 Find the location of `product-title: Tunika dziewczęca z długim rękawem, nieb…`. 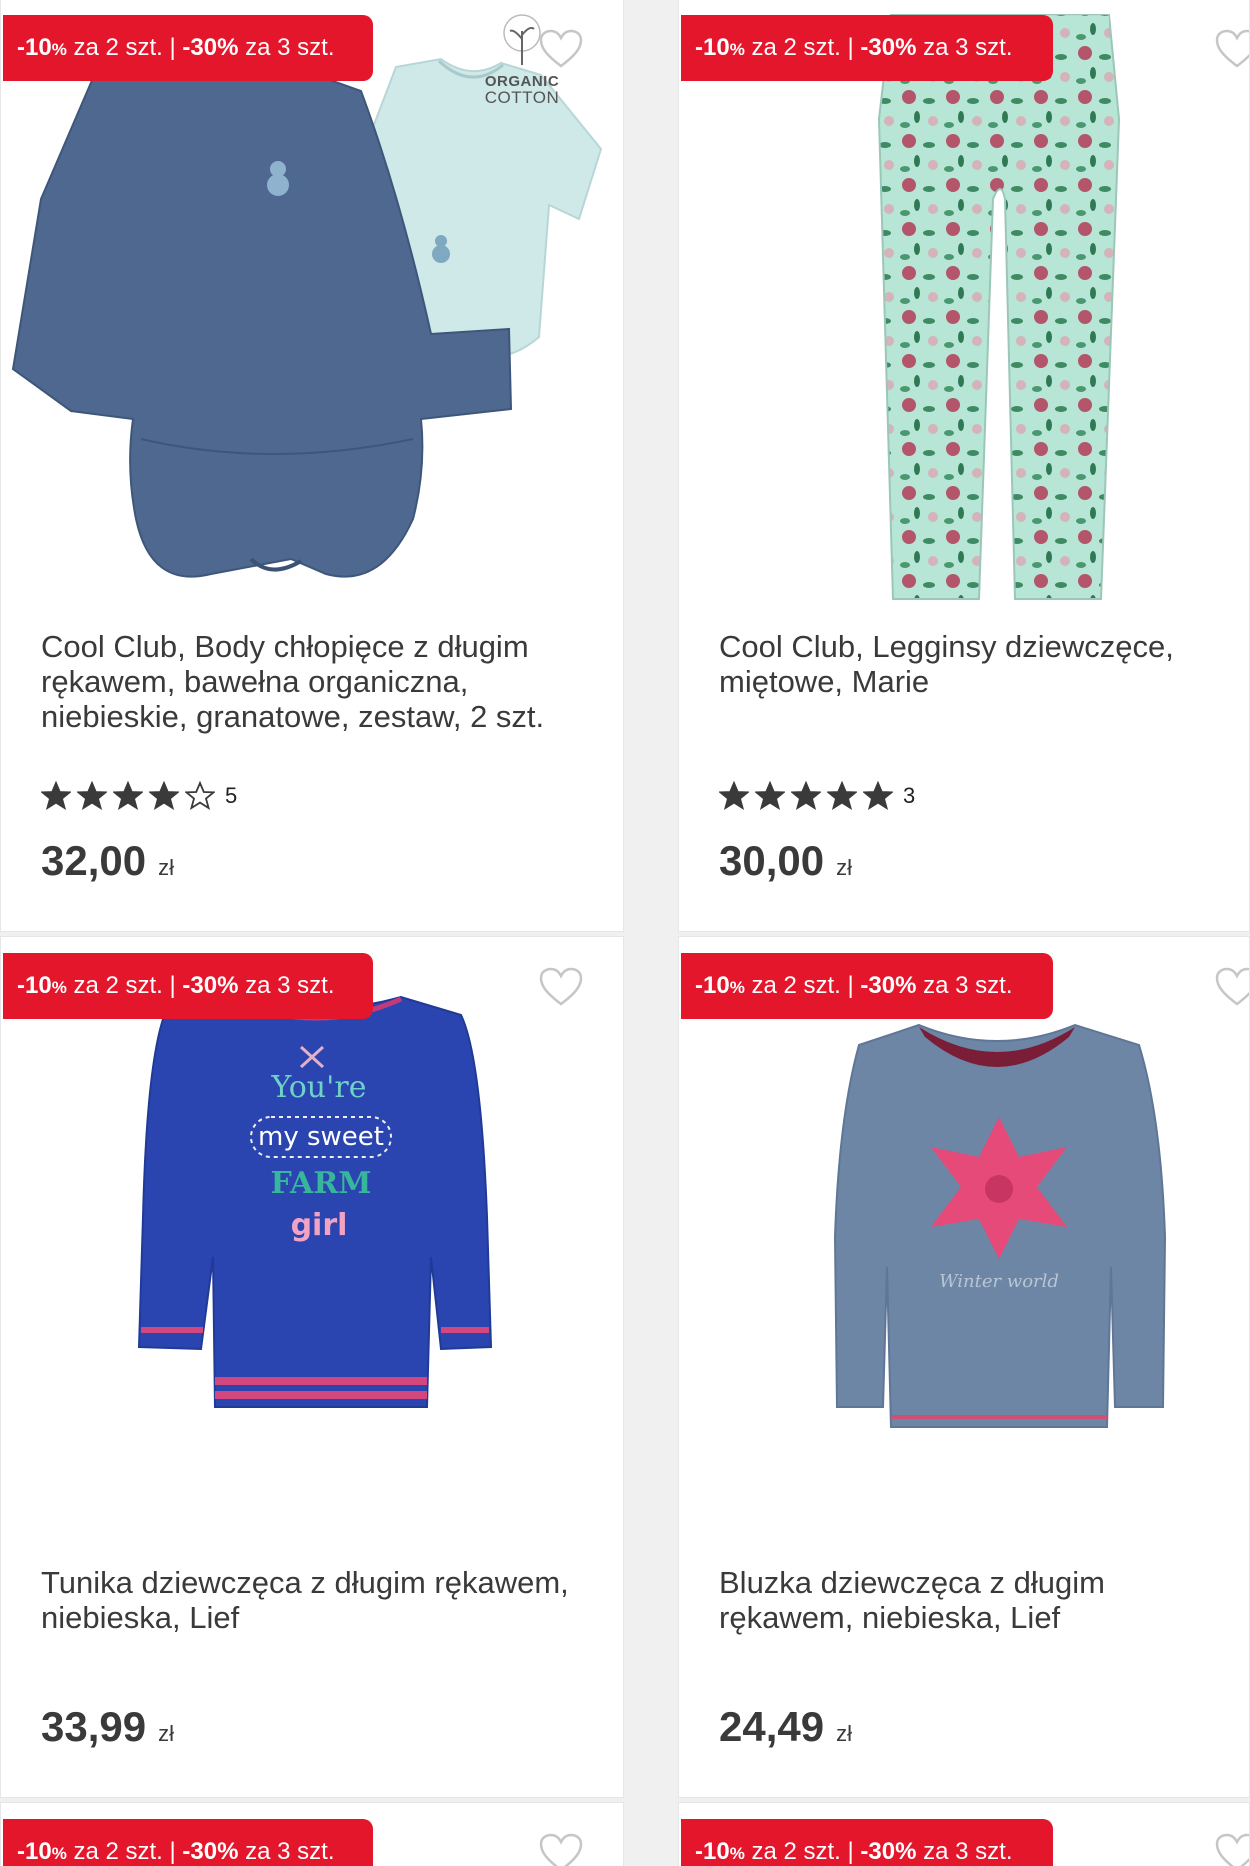

product-title: Tunika dziewczęca z długim rękawem, nieb… is located at coordinates (311, 1600).